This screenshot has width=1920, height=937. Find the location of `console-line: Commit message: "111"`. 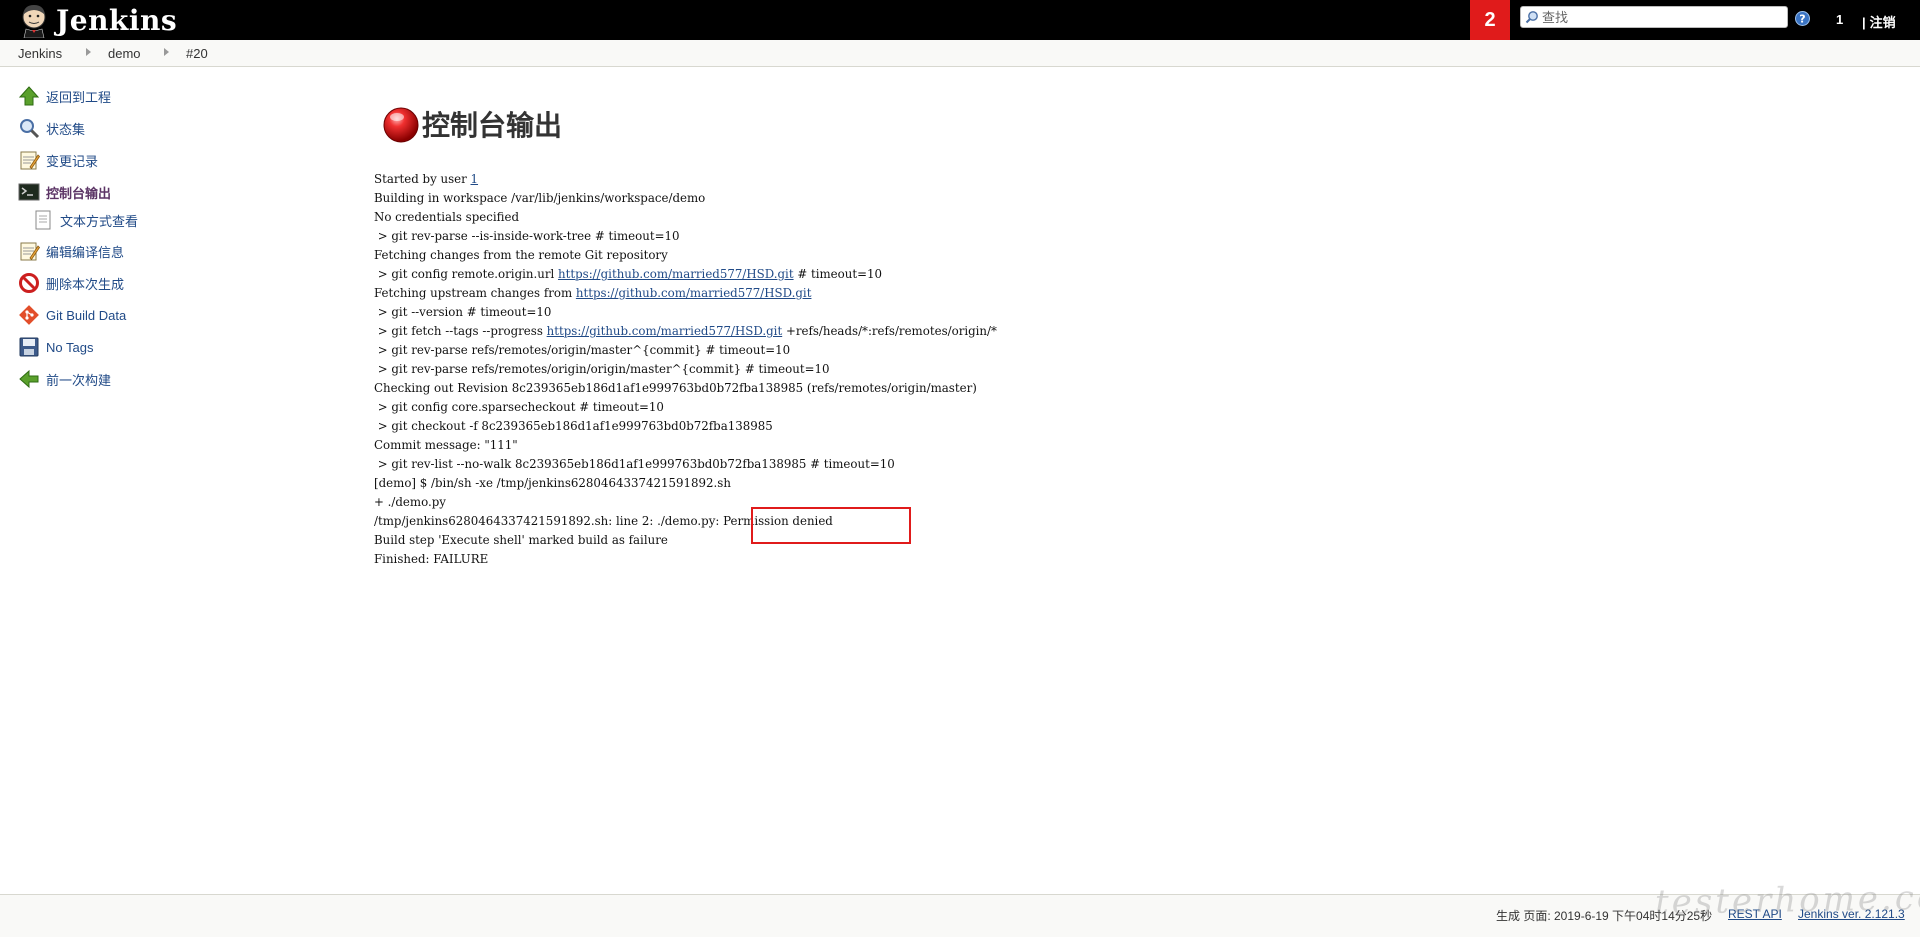

console-line: Commit message: "111" is located at coordinates (446, 445).